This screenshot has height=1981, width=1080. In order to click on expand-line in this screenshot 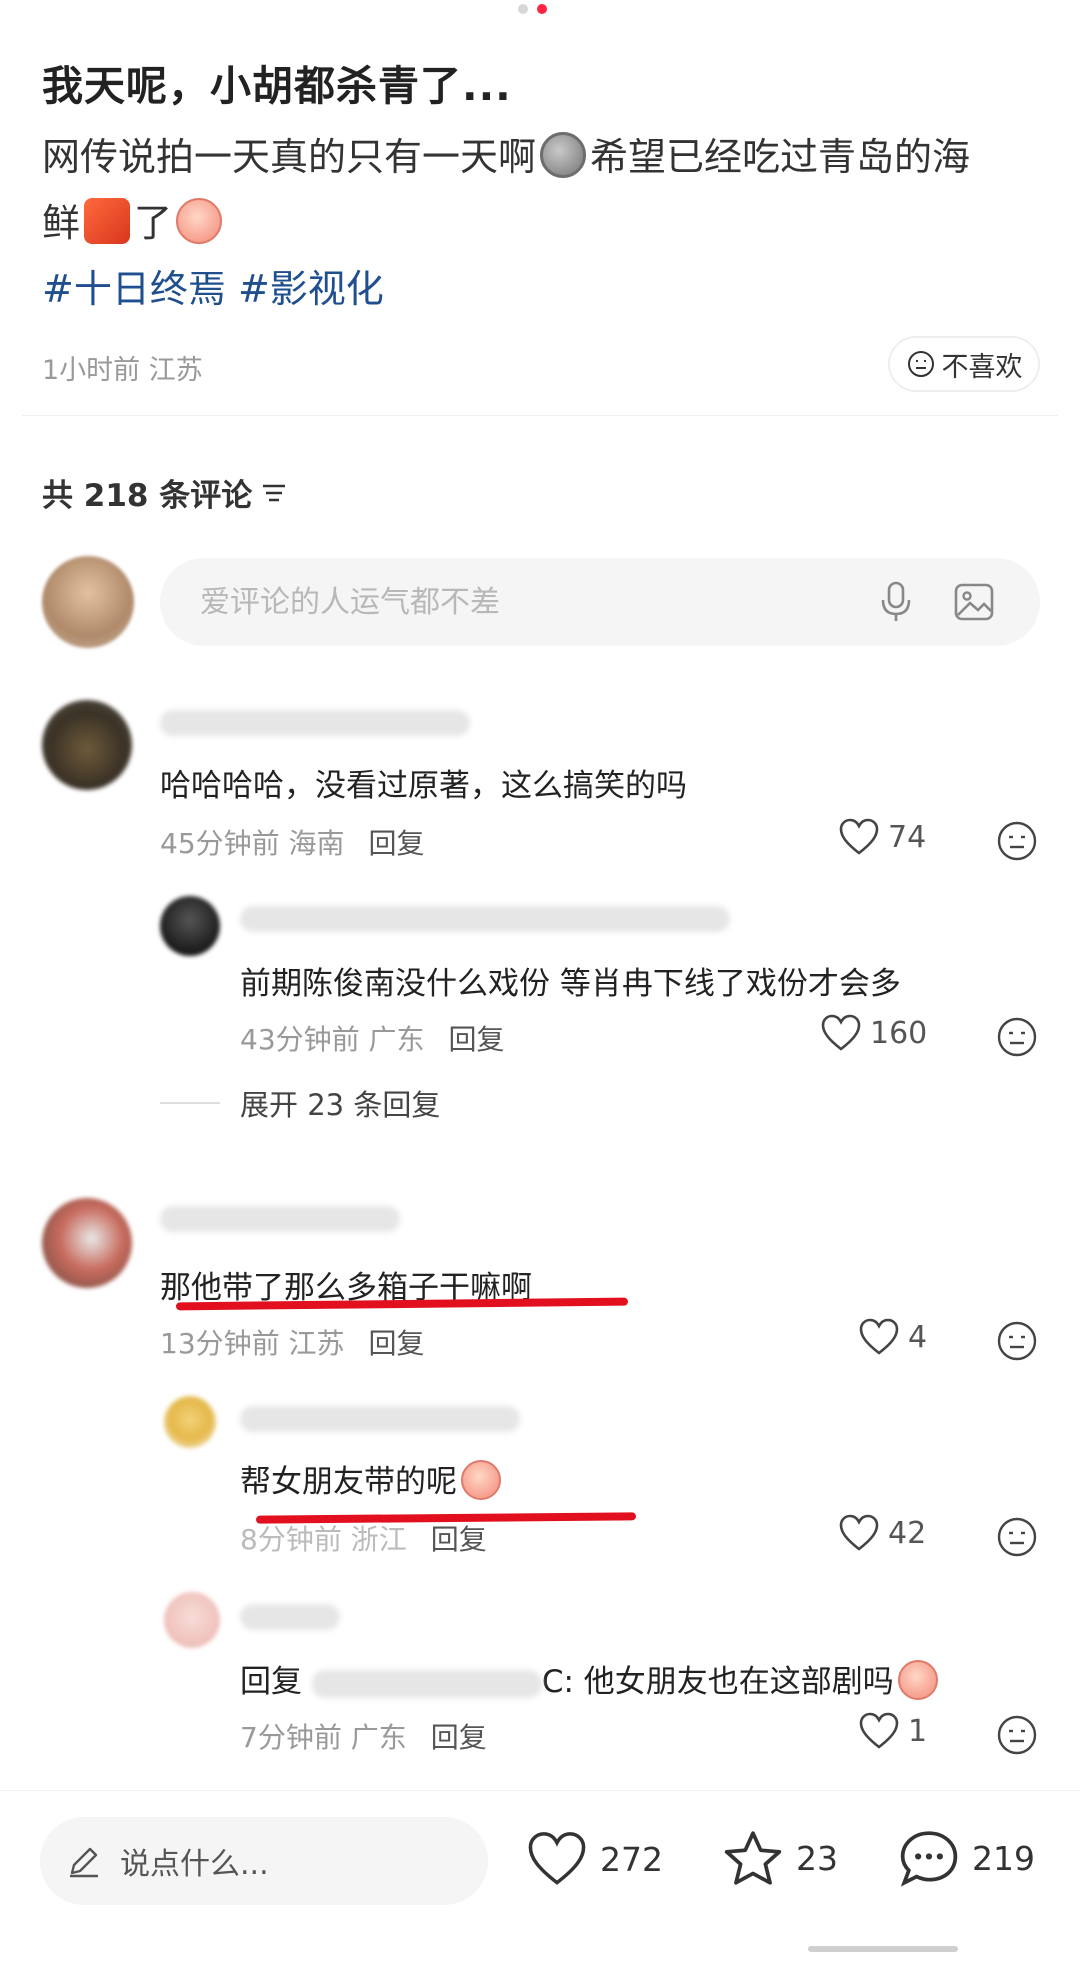, I will do `click(190, 1103)`.